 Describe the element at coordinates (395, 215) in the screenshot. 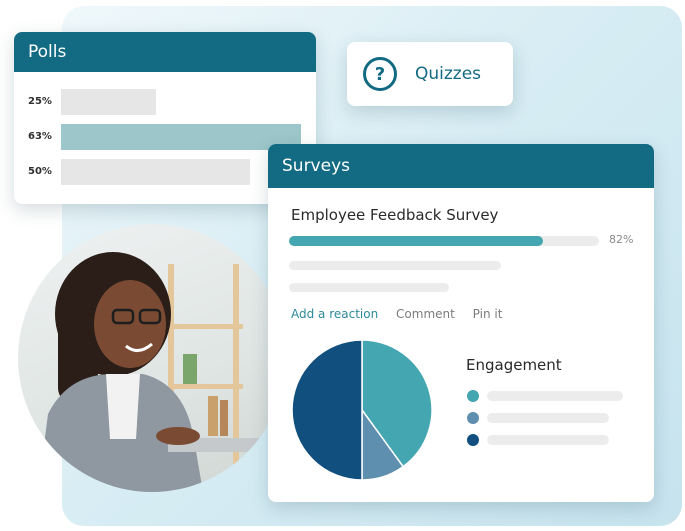

I see `survey-name: Employee Feedback Survey` at that location.